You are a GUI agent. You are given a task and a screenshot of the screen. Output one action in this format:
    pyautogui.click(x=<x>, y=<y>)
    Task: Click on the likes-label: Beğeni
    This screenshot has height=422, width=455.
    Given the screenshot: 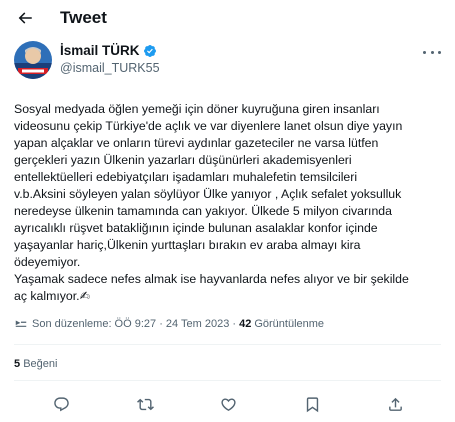 What is the action you would take?
    pyautogui.click(x=40, y=364)
    